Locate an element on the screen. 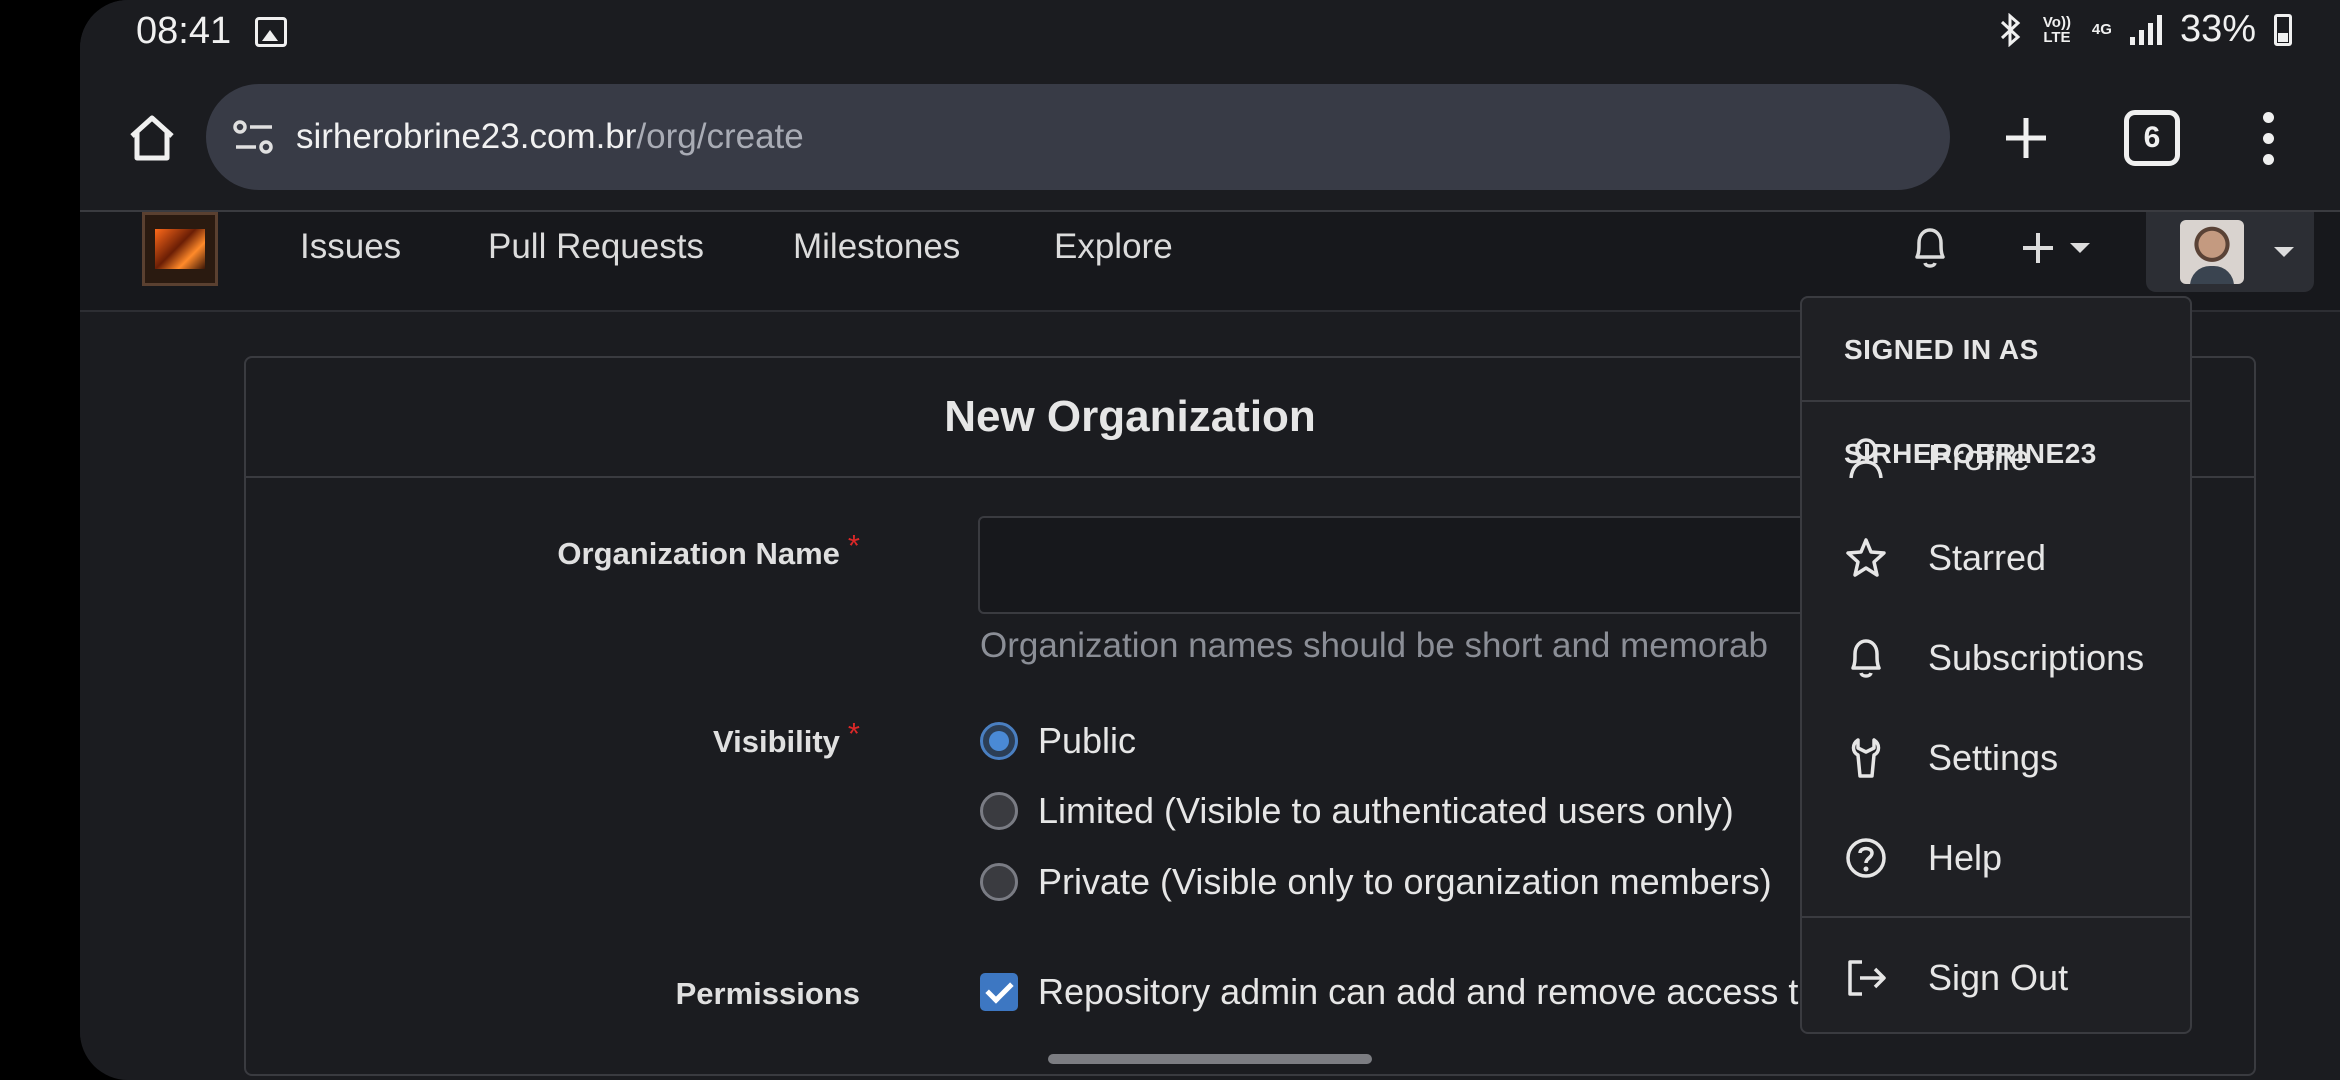  nav-explore: Explore is located at coordinates (1113, 247).